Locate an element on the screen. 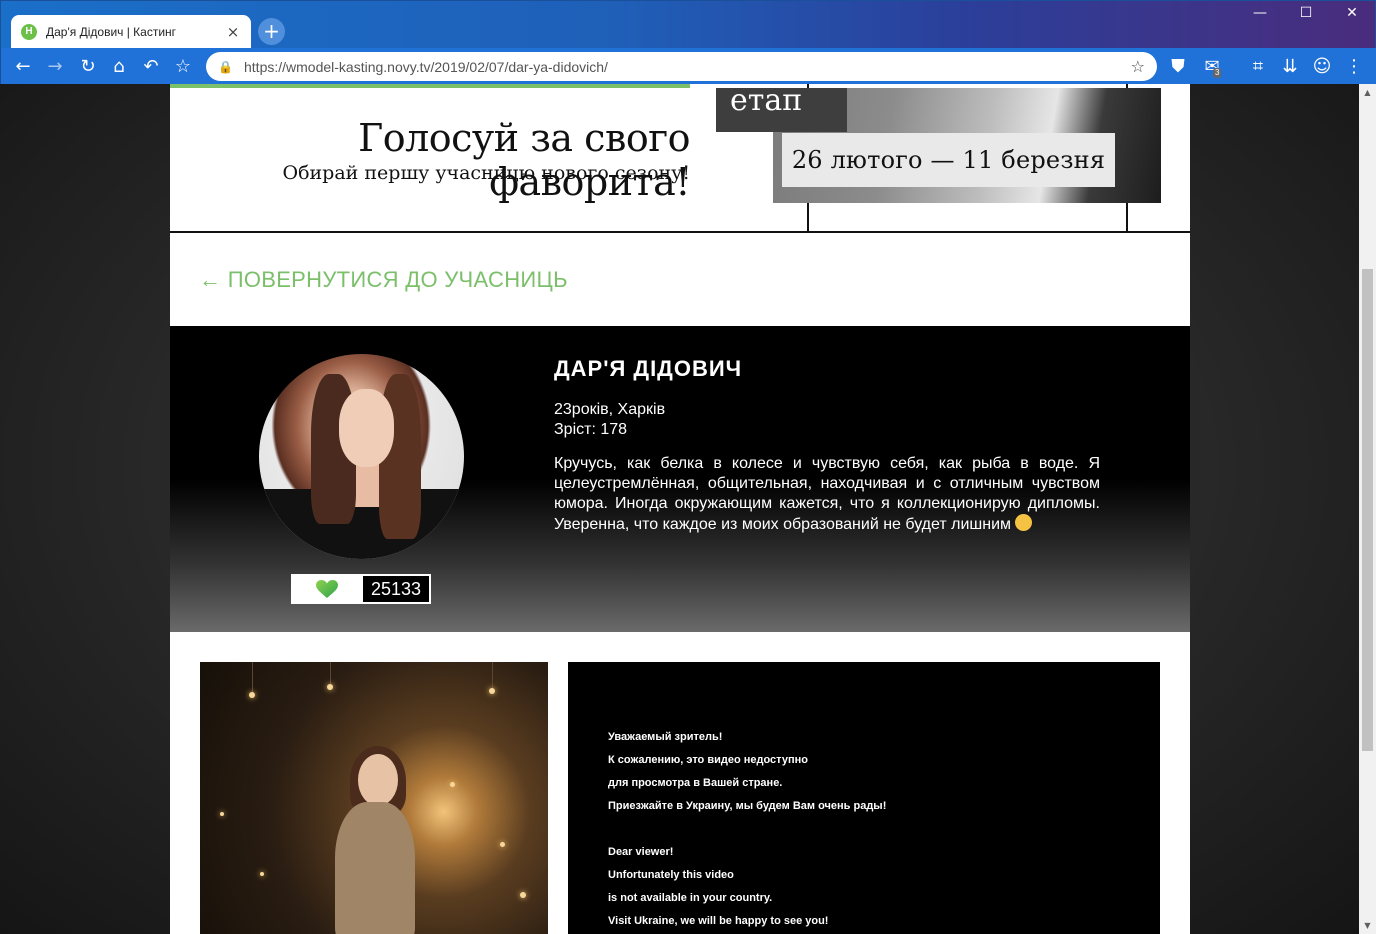 This screenshot has width=1376, height=934. video-msg-line: Уважаемый зритель! is located at coordinates (665, 737).